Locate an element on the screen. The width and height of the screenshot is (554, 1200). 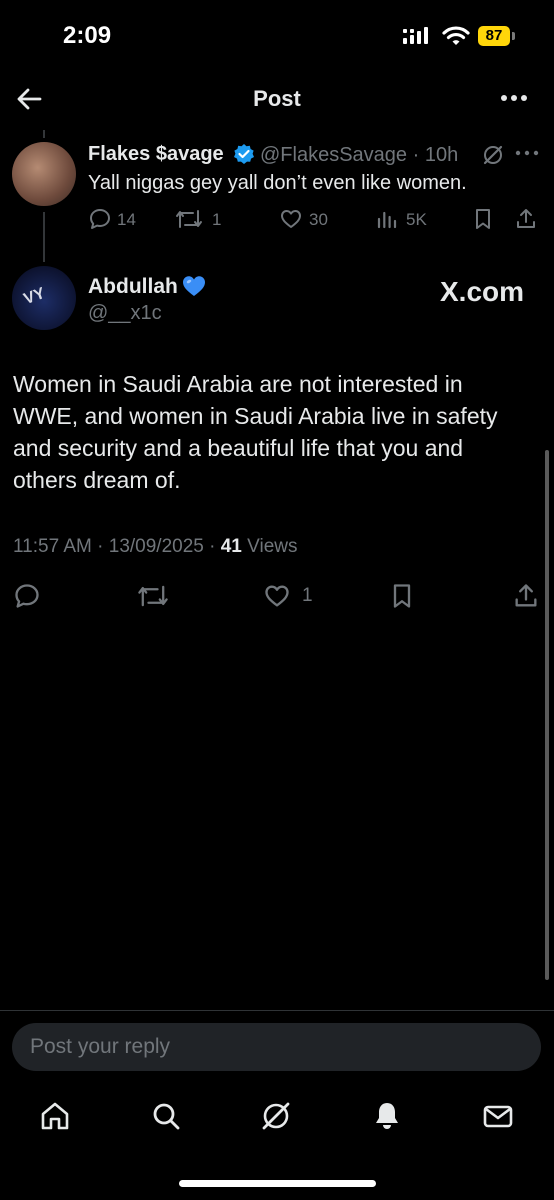
repost-count: 1 is located at coordinates (217, 219).